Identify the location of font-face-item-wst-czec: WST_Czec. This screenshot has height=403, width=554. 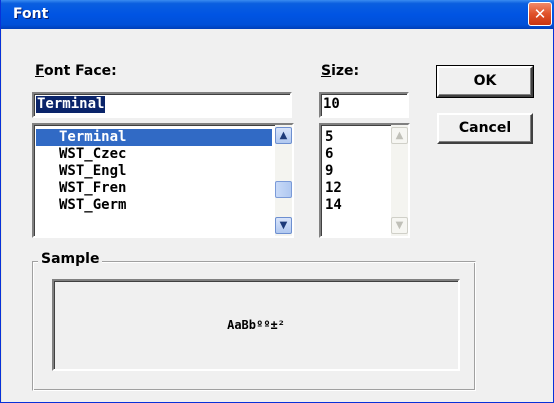
(81, 154).